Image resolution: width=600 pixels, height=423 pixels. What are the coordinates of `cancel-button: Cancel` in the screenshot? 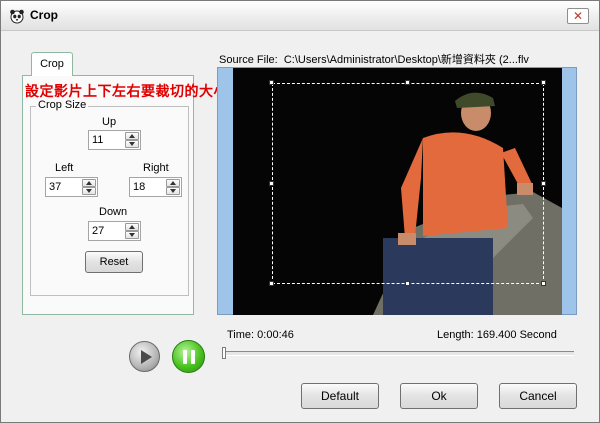 It's located at (538, 396).